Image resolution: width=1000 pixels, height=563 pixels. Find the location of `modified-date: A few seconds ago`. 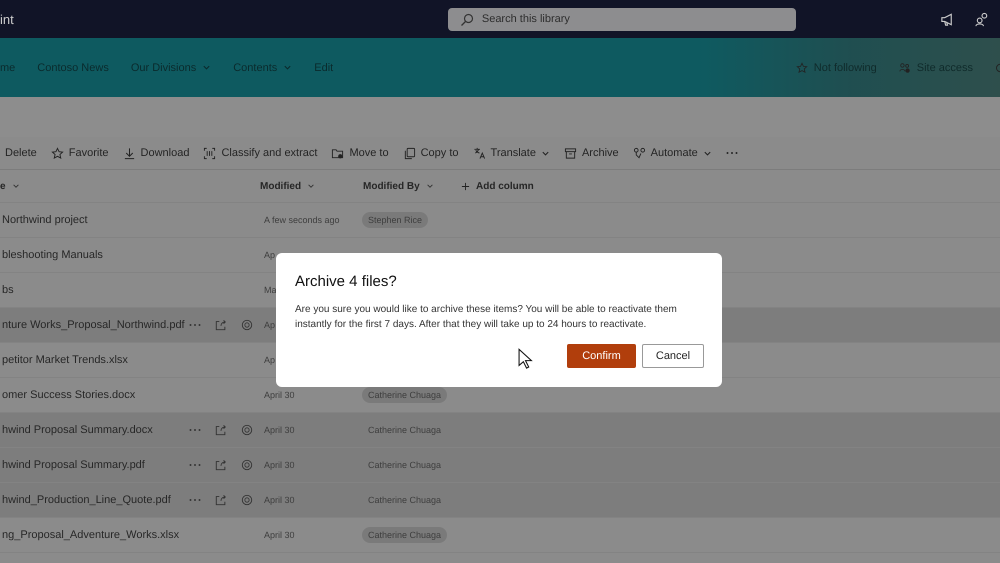

modified-date: A few seconds ago is located at coordinates (302, 220).